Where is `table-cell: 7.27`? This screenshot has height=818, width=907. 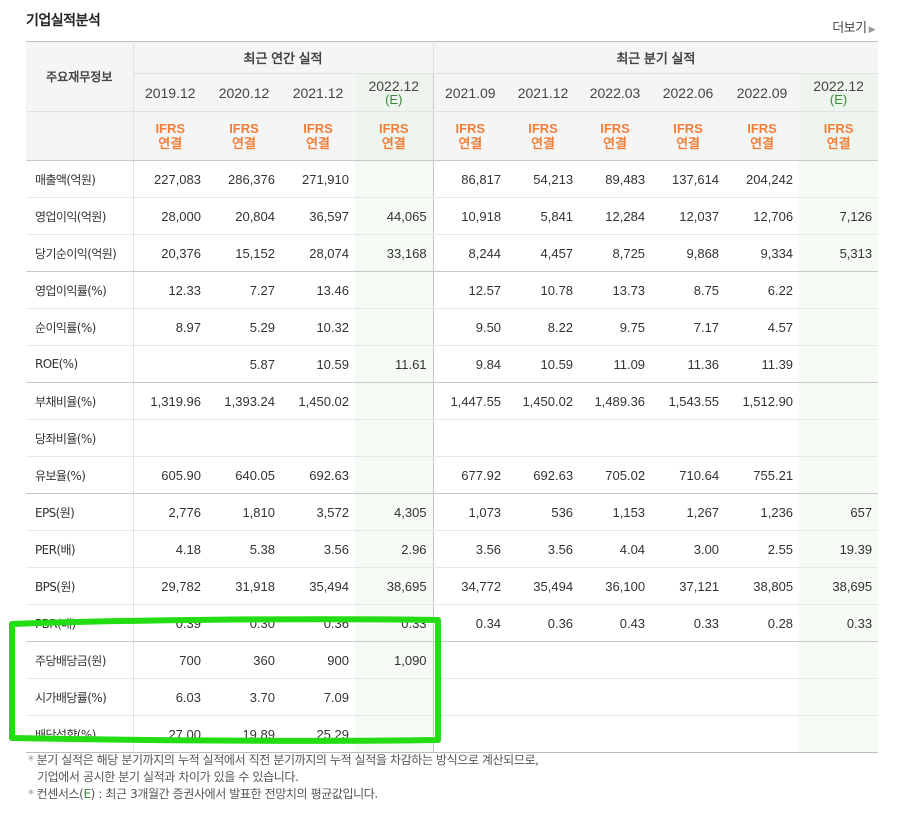 table-cell: 7.27 is located at coordinates (244, 290).